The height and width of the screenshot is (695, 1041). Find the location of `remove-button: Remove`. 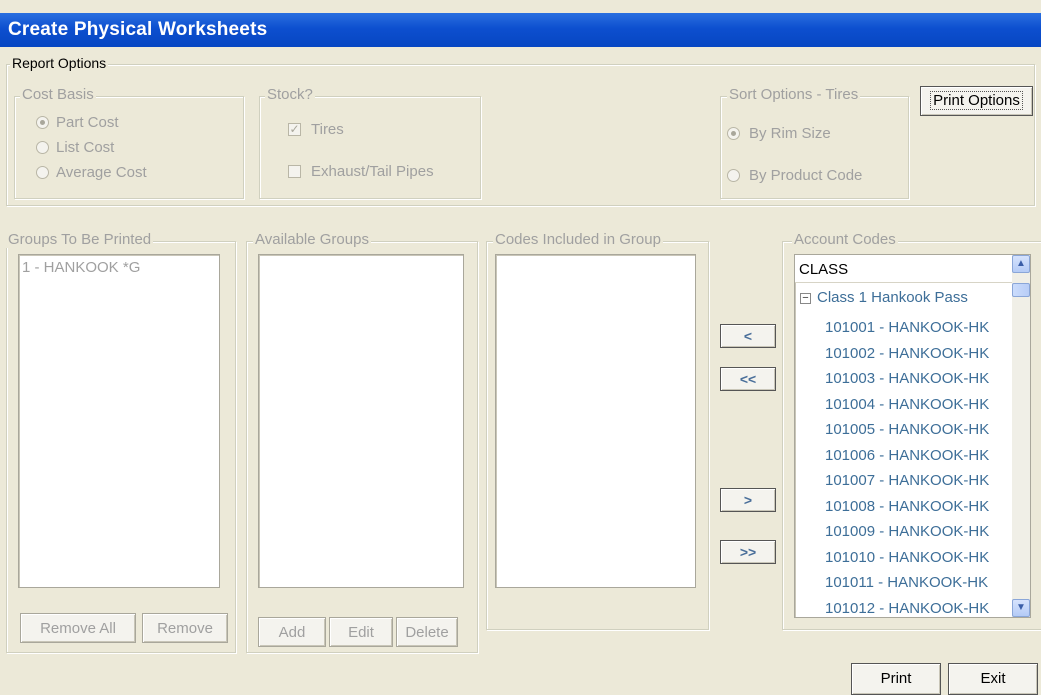

remove-button: Remove is located at coordinates (185, 628).